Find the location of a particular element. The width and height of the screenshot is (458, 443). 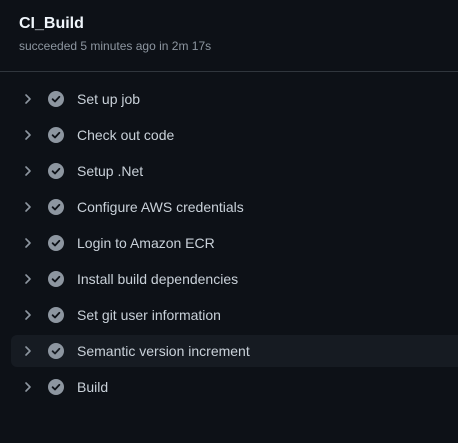

step-row: Configure AWS credentials is located at coordinates (234, 207).